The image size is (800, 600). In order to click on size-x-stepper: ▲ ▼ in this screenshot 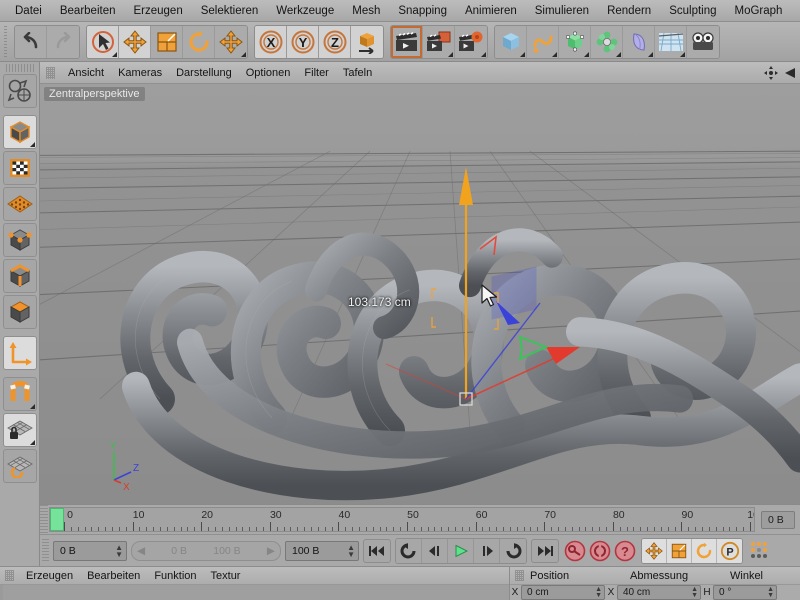, I will do `click(692, 592)`.